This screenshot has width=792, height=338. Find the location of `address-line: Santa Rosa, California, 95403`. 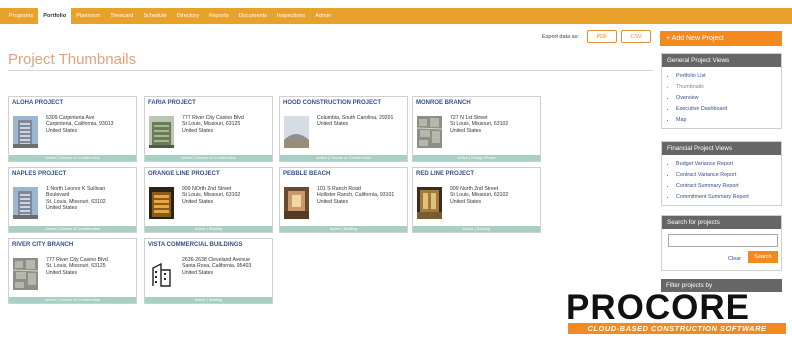

address-line: Santa Rosa, California, 95403 is located at coordinates (217, 266).